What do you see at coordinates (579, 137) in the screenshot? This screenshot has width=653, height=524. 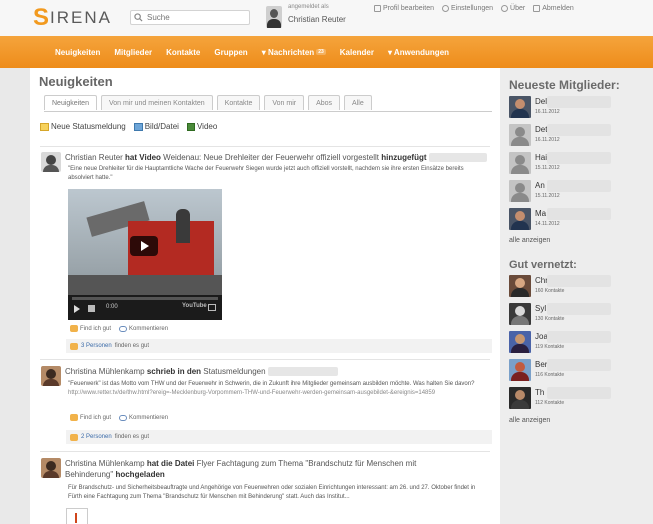 I see `list-item: Det 16.11.2012` at bounding box center [579, 137].